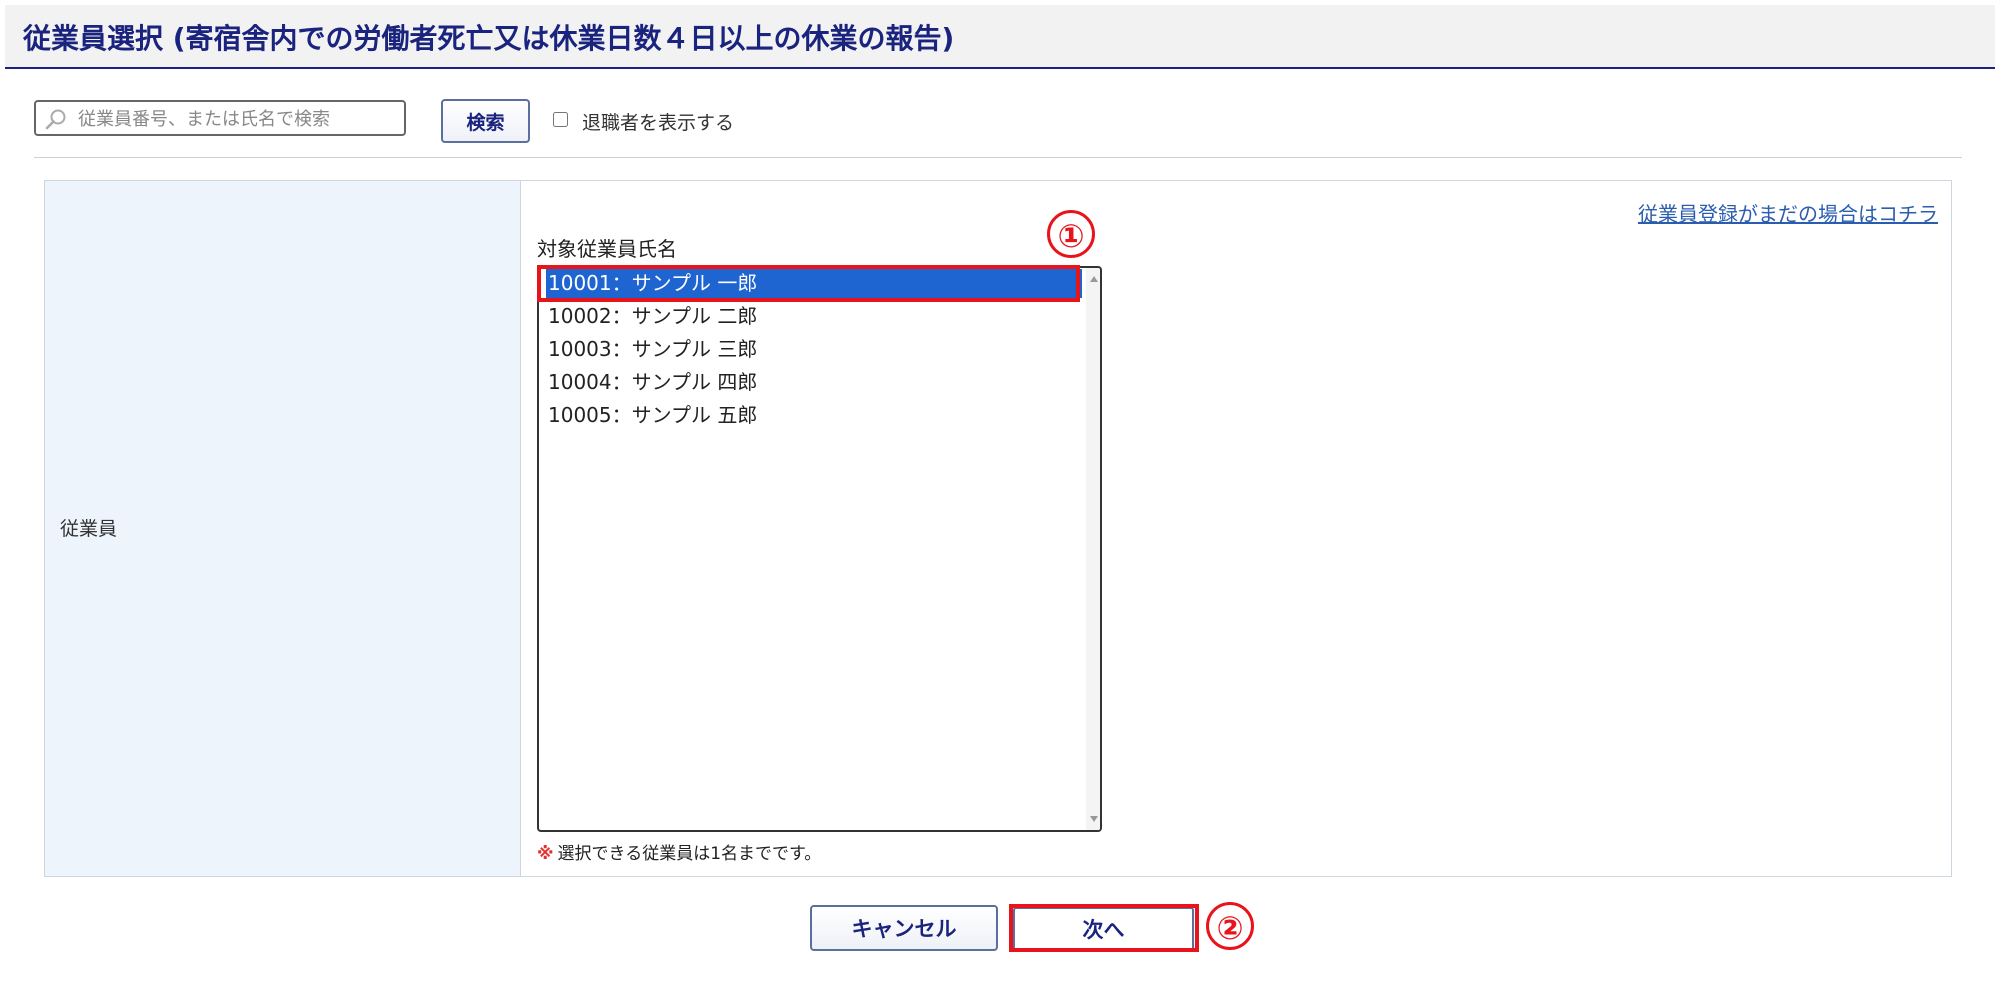 This screenshot has height=987, width=1997. I want to click on employee-list-caption: 対象従業員氏名, so click(607, 249).